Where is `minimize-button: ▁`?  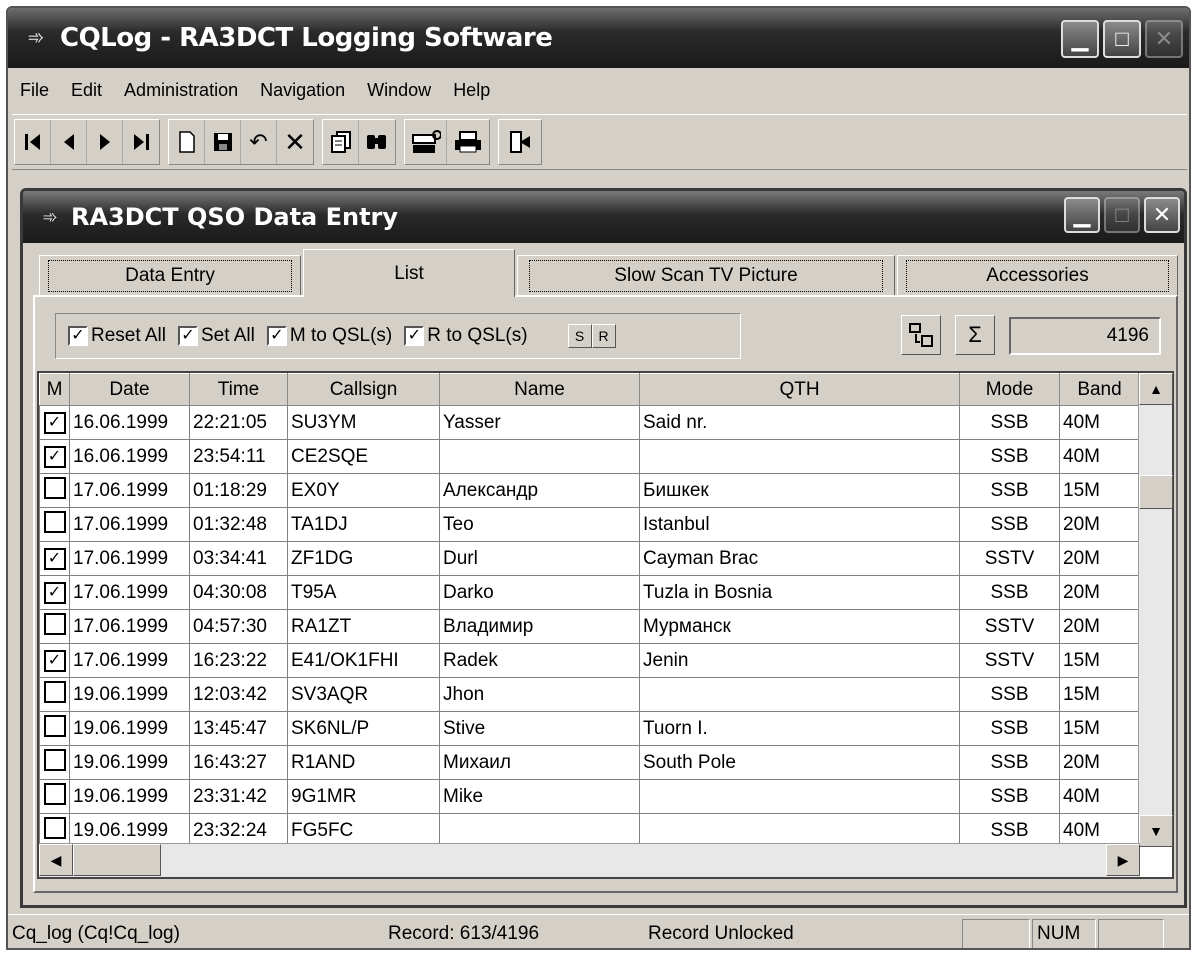 minimize-button: ▁ is located at coordinates (1080, 39).